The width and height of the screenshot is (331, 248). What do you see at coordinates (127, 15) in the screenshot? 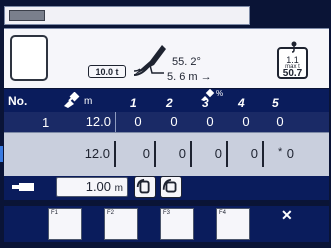
I see `title-bar` at bounding box center [127, 15].